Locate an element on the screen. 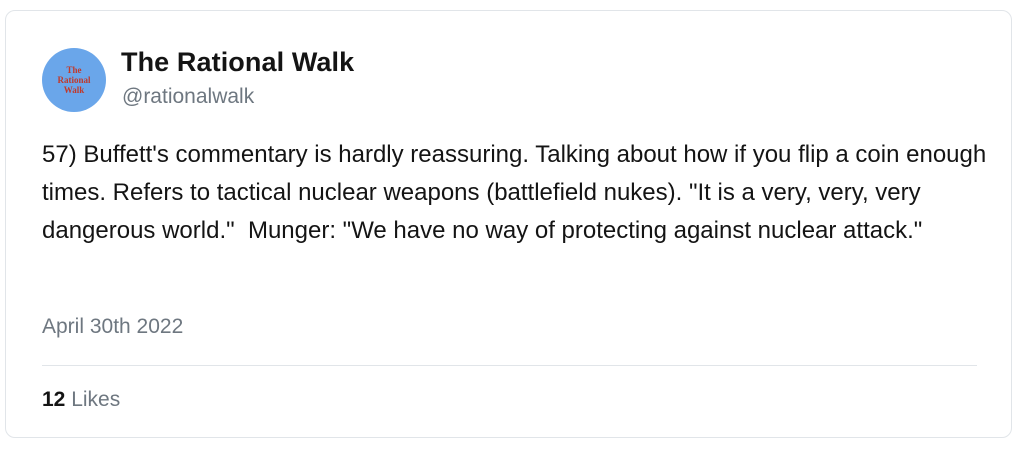 The width and height of the screenshot is (1024, 449). avatar-text-line3: Walk is located at coordinates (74, 90).